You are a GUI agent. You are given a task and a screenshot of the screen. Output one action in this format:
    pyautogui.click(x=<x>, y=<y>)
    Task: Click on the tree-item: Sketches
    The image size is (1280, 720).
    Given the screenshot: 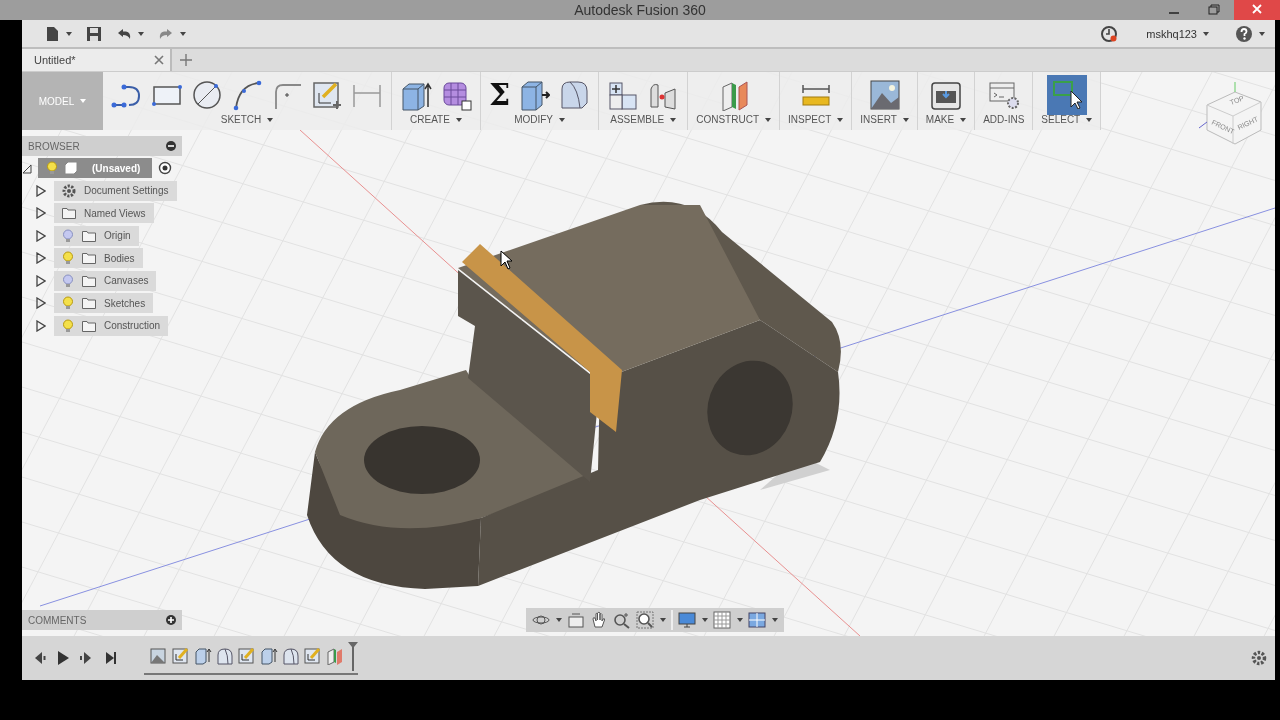 What is the action you would take?
    pyautogui.click(x=104, y=303)
    